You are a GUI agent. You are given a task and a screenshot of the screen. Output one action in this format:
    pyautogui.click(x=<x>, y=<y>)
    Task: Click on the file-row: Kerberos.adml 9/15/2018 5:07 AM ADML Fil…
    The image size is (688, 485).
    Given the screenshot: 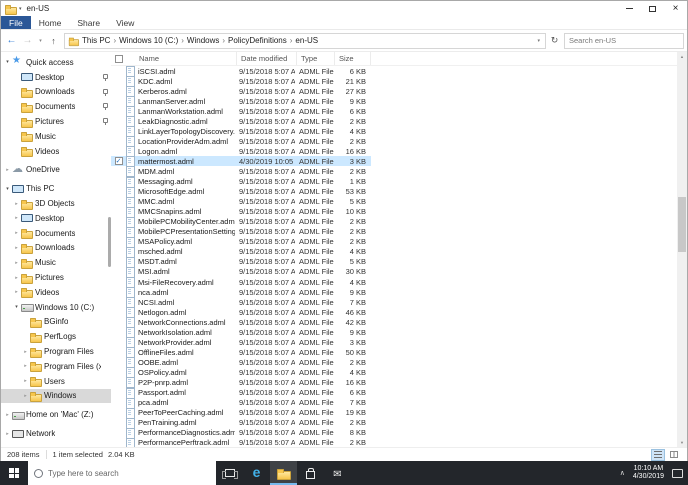 What is the action you would take?
    pyautogui.click(x=241, y=92)
    